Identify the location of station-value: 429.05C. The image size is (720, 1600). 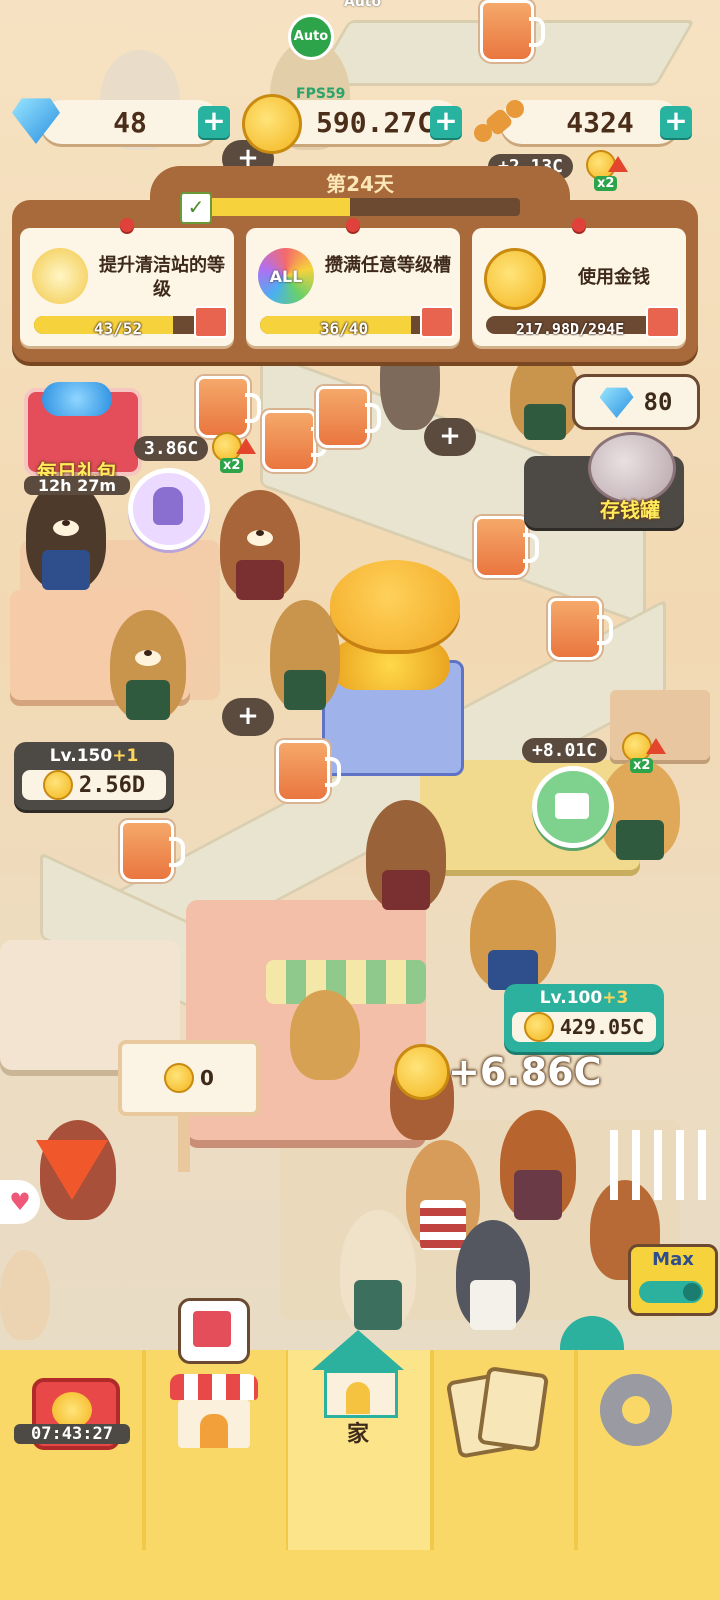
(602, 1027).